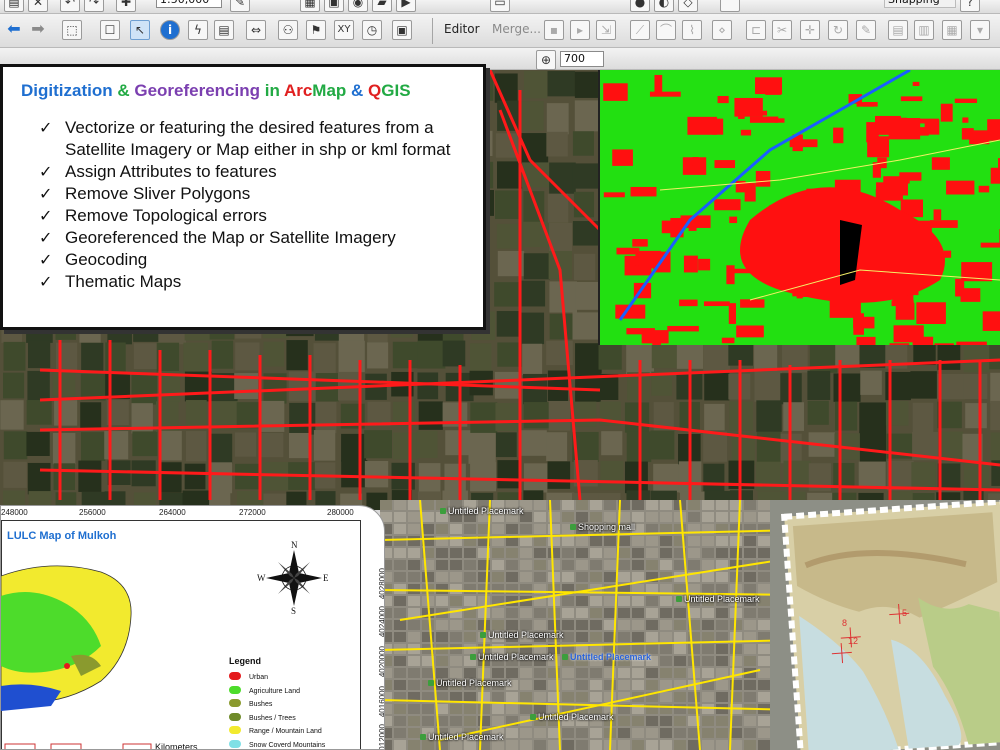 This screenshot has height=750, width=1000. Describe the element at coordinates (172, 512) in the screenshot. I see `x-tick-label: 264000` at that location.